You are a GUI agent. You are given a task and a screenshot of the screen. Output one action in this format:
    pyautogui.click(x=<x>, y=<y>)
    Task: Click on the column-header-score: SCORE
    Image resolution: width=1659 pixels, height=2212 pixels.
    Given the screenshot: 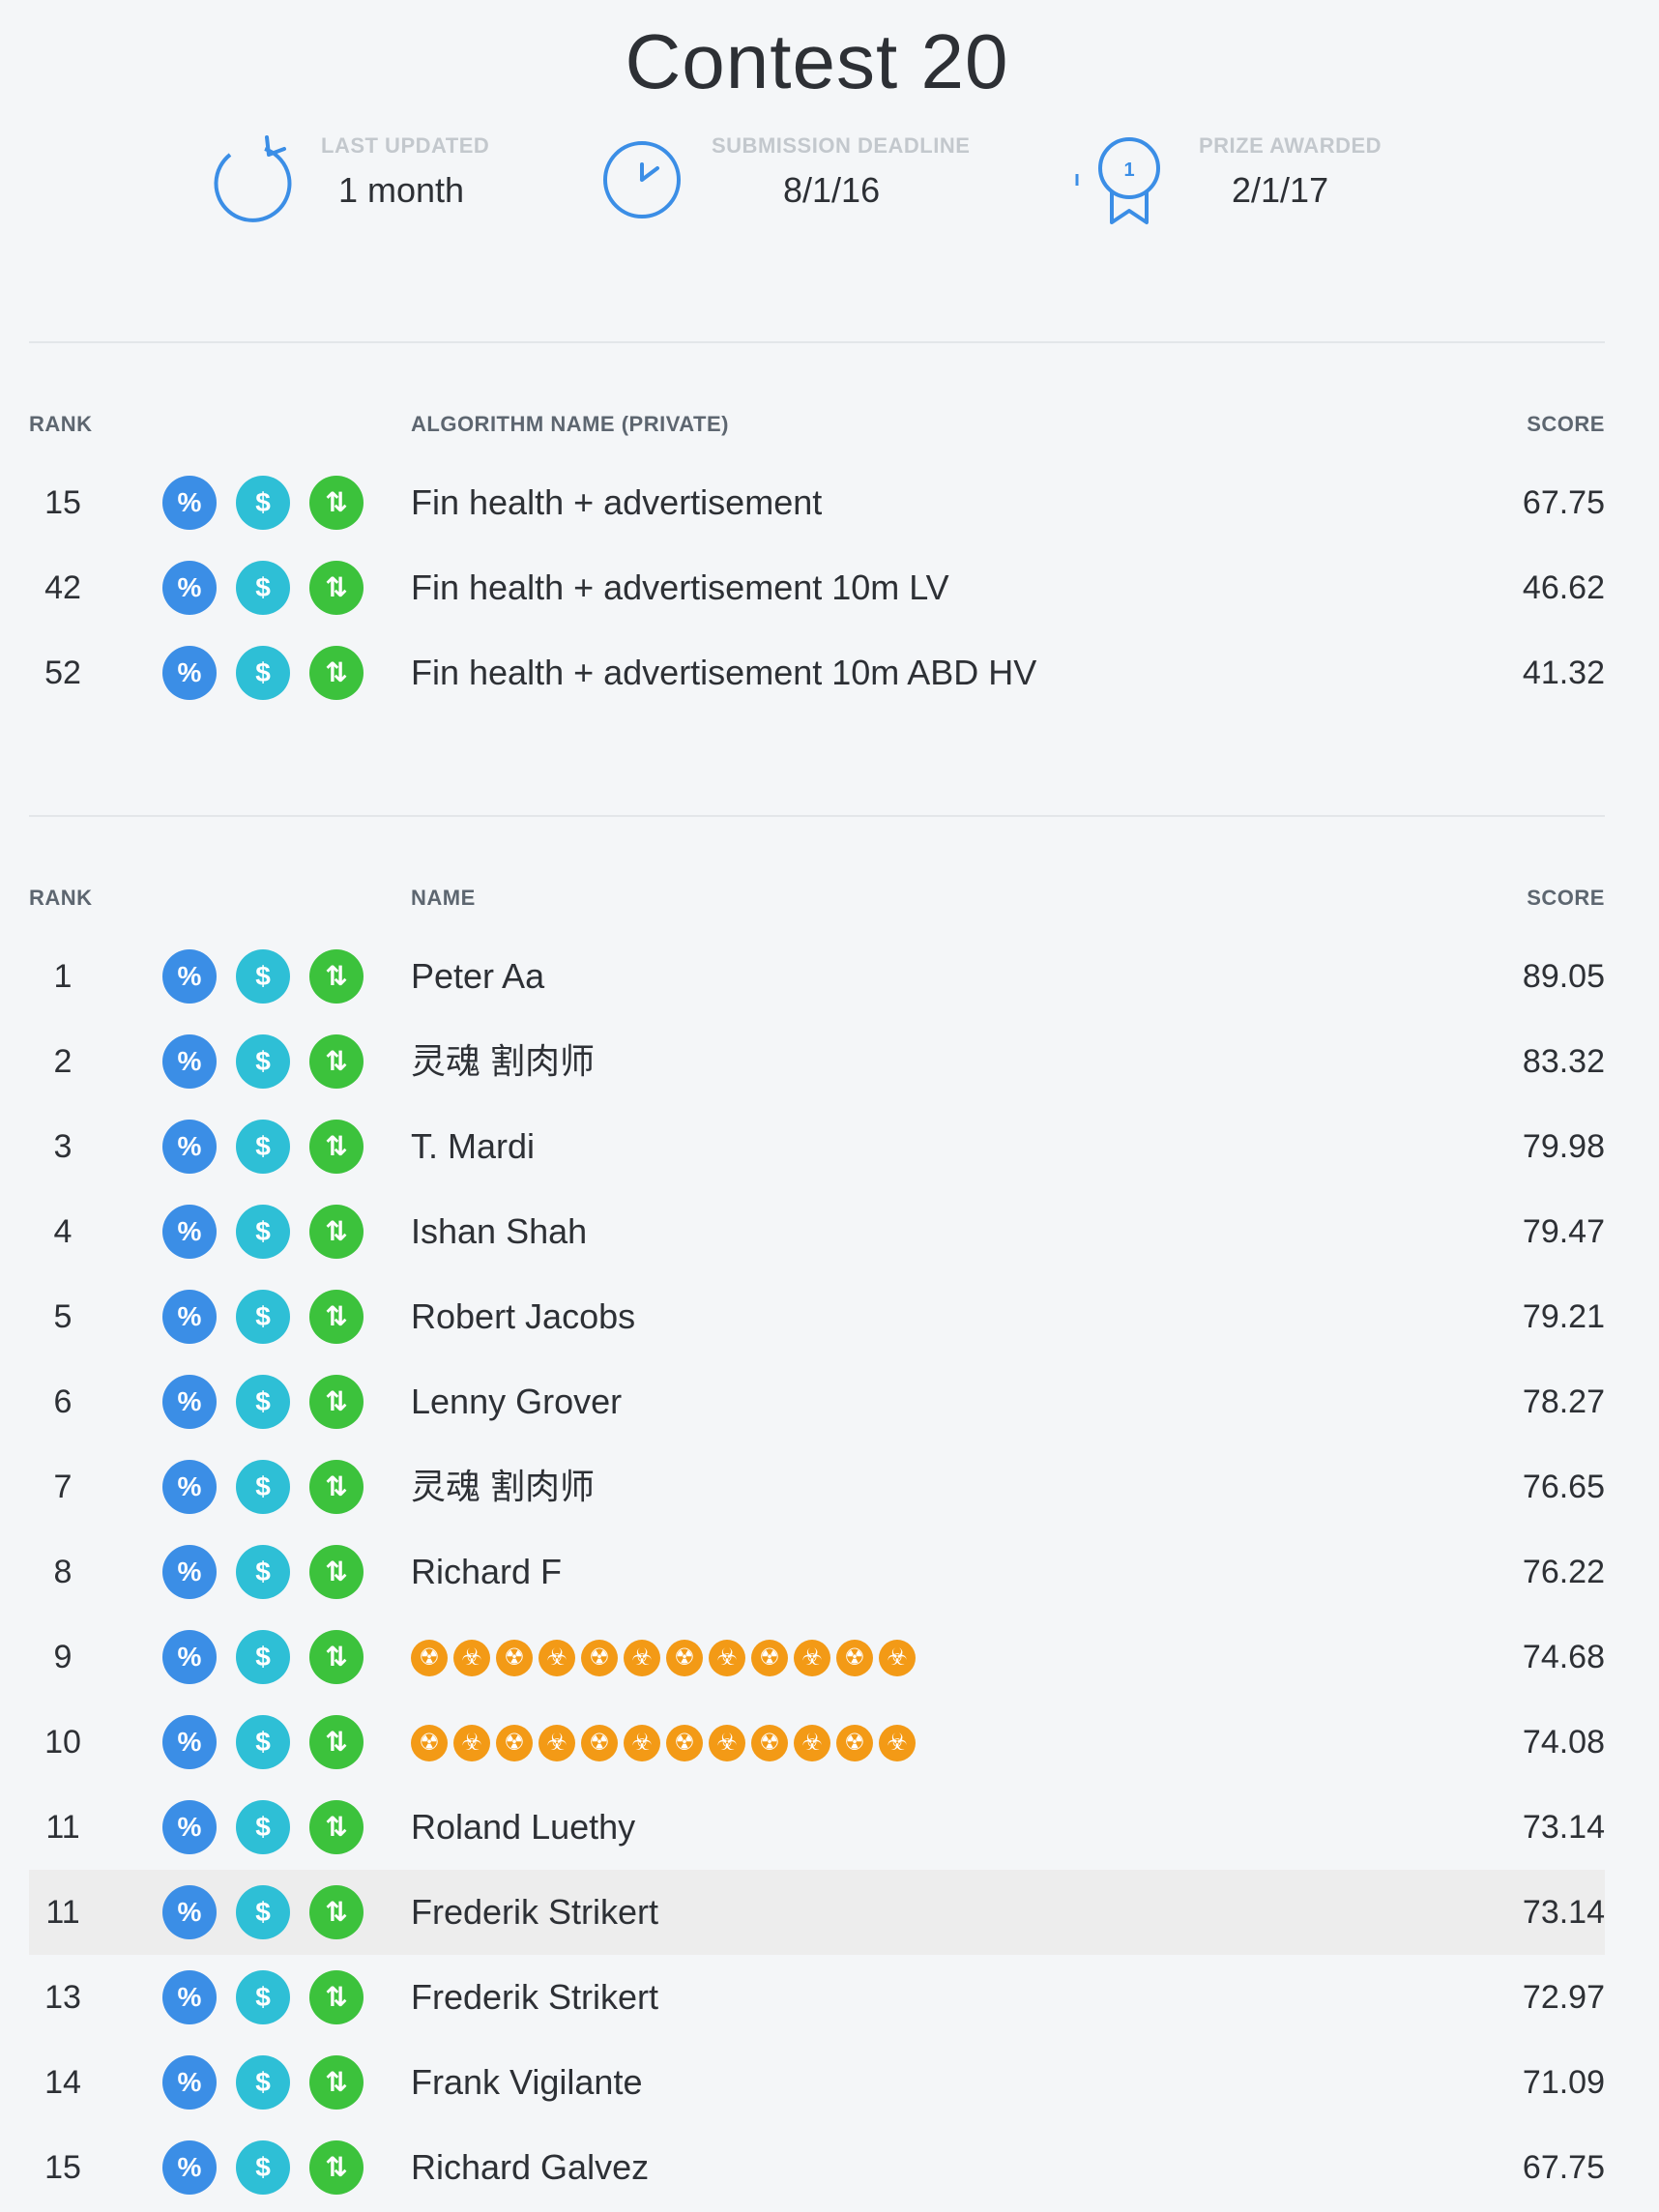 What is the action you would take?
    pyautogui.click(x=1566, y=424)
    